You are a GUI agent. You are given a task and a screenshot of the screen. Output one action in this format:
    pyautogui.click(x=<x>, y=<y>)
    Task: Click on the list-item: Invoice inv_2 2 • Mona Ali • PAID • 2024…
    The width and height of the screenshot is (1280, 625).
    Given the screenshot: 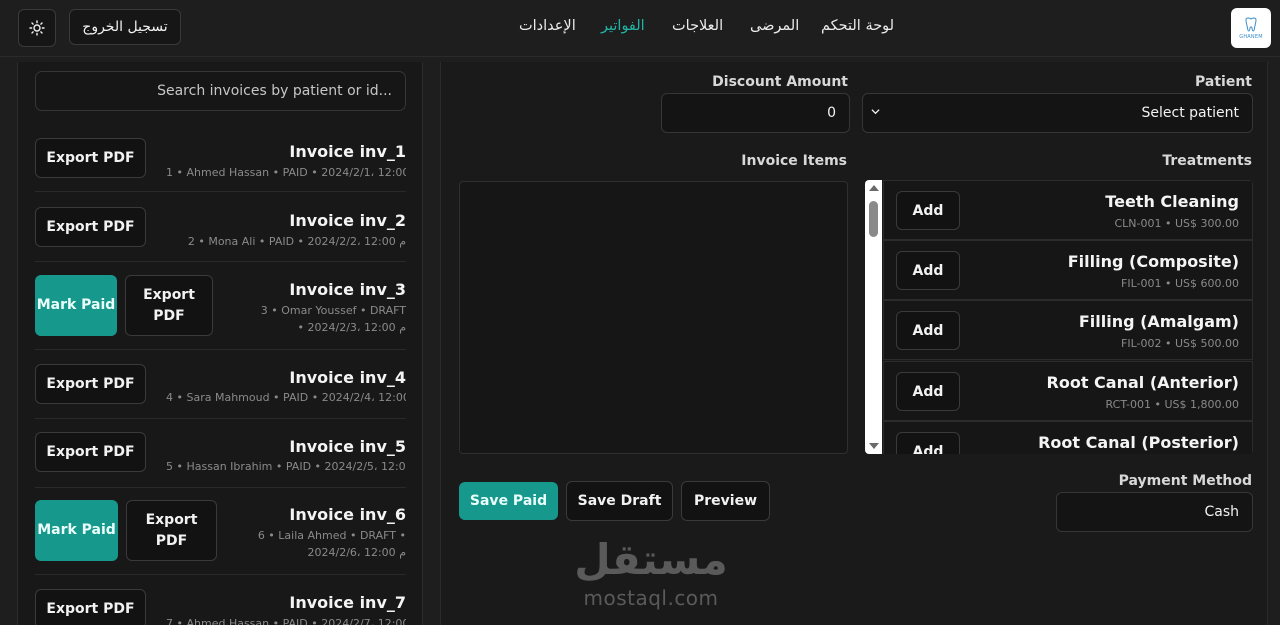 What is the action you would take?
    pyautogui.click(x=220, y=230)
    